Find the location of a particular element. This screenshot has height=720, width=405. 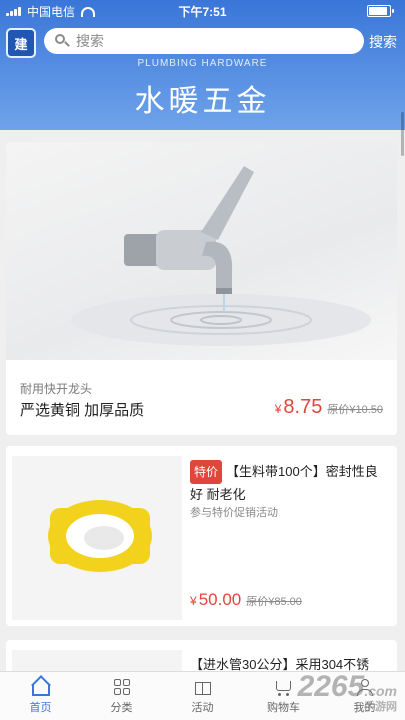

search-input is located at coordinates (206, 41).